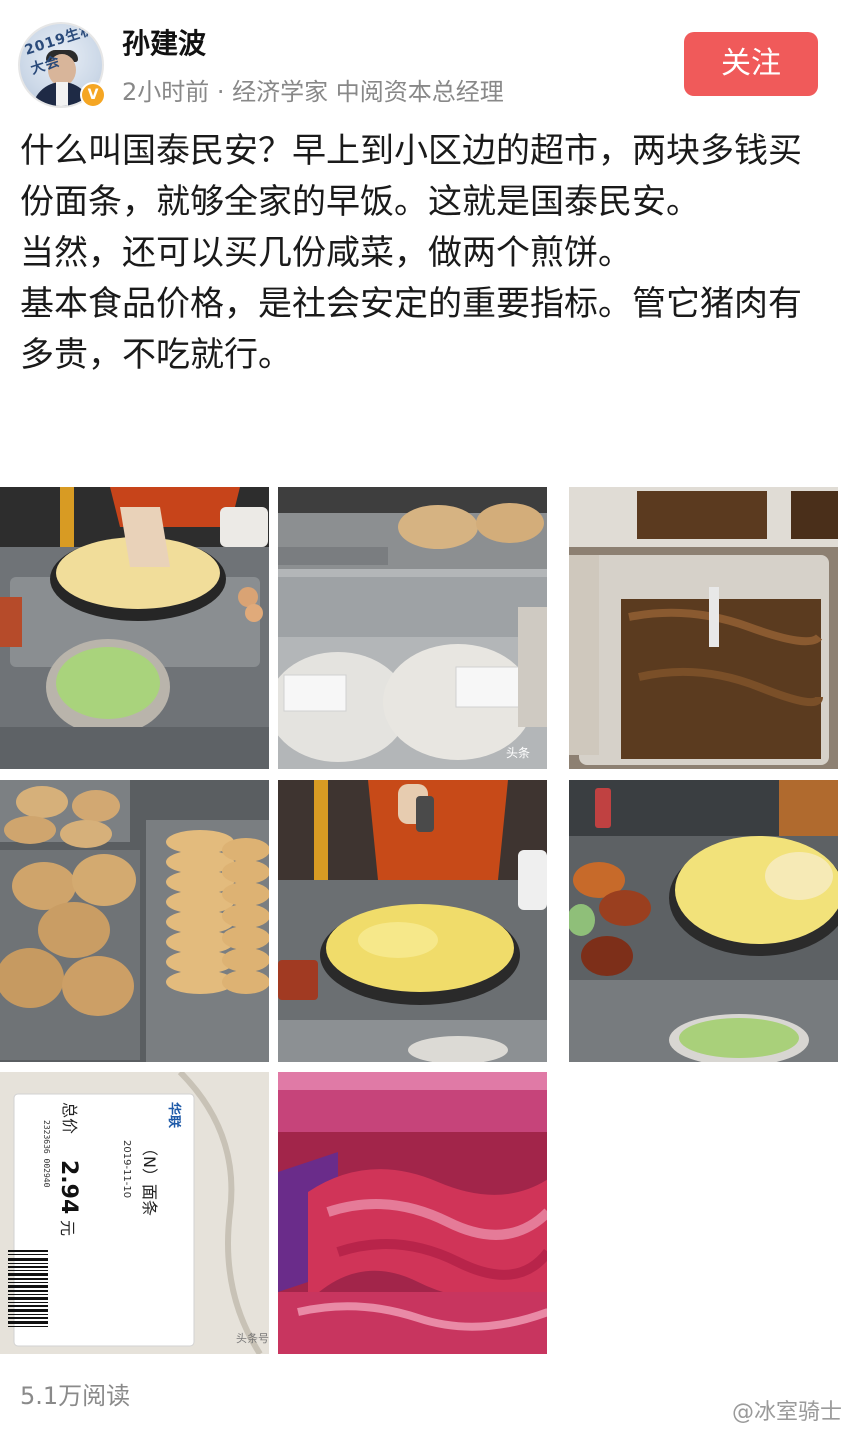  I want to click on pancake-griddle-image, so click(134, 628).